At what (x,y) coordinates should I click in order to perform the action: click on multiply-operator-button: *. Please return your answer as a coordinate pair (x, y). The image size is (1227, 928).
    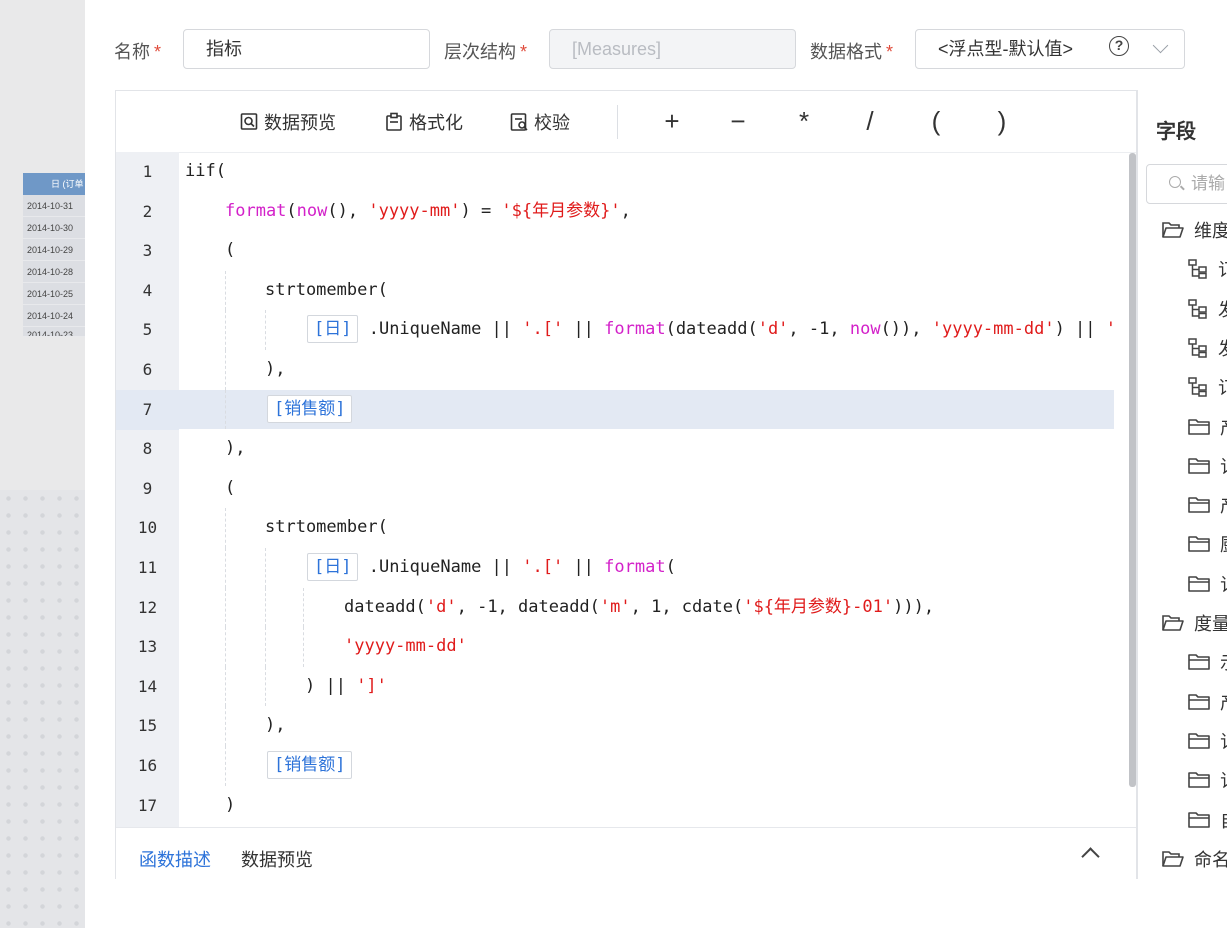
    Looking at the image, I should click on (804, 121).